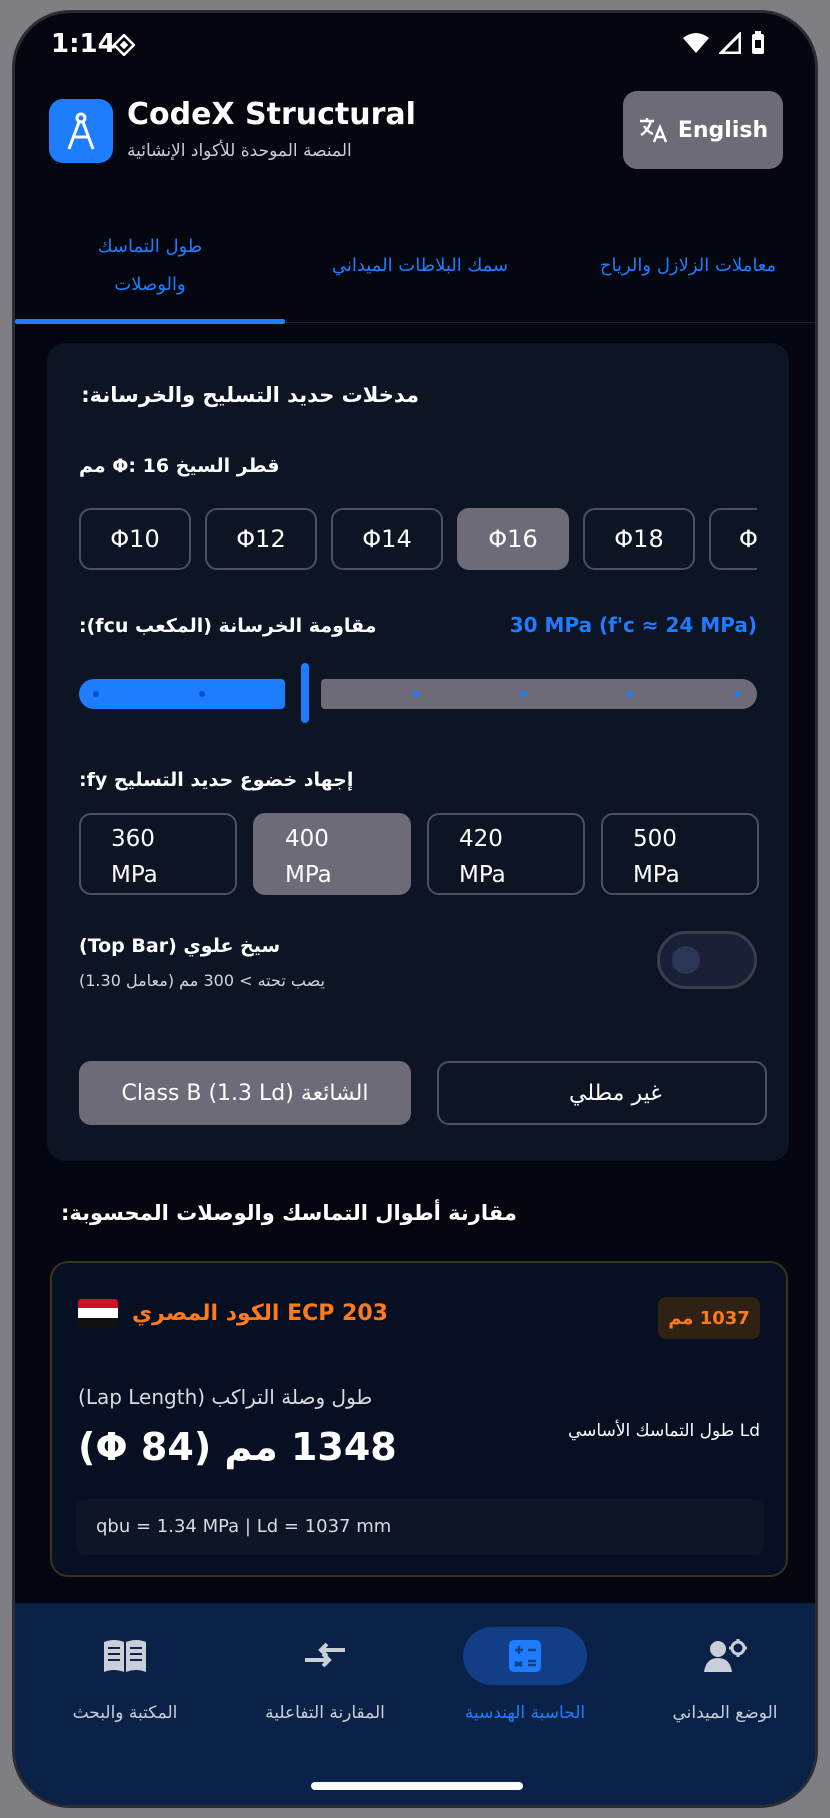 Image resolution: width=830 pixels, height=1818 pixels. I want to click on translate-icon, so click(653, 130).